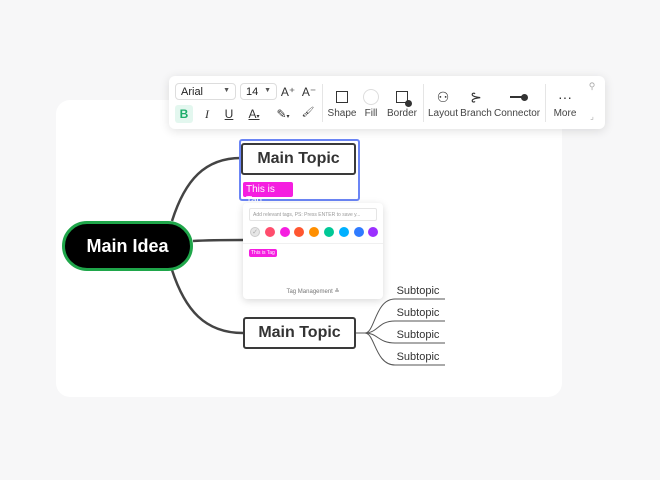 This screenshot has height=480, width=660. I want to click on collapse-icon: ⌟, so click(592, 116).